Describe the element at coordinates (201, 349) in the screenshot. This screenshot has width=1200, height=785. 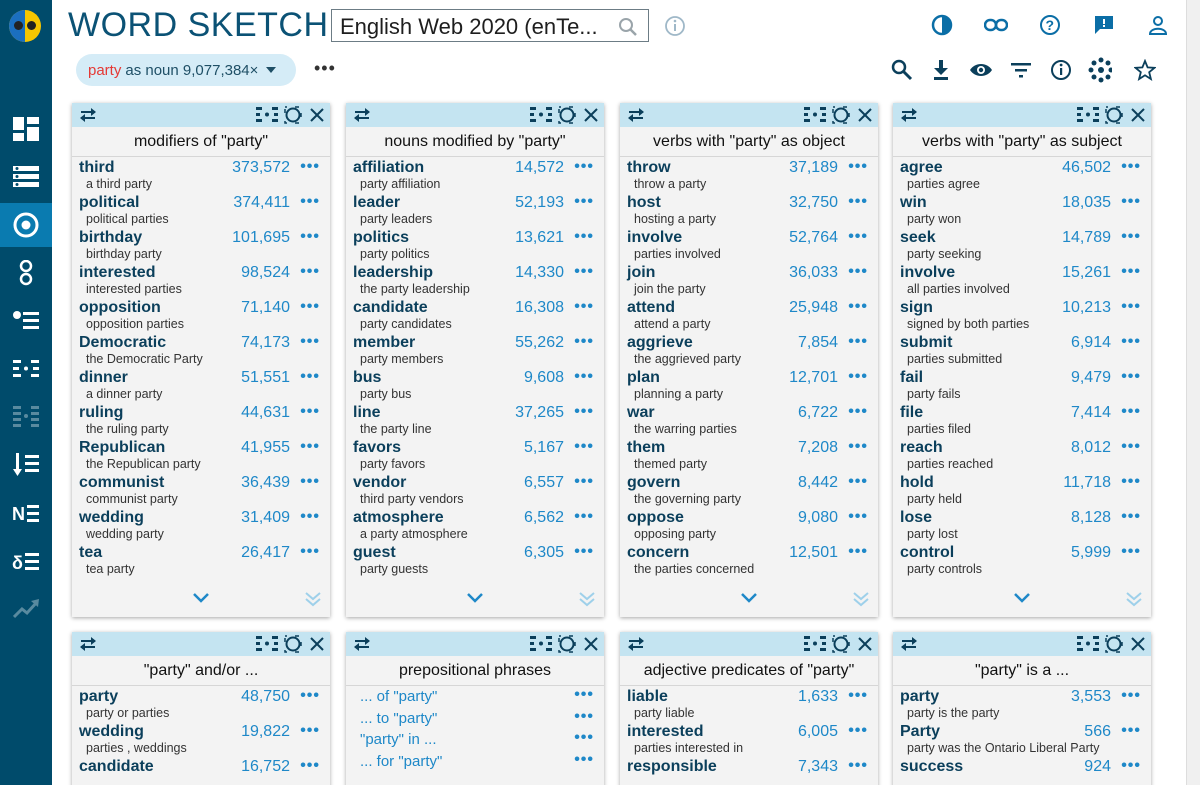
I see `collocation-row: Democratic 74,173 ••• the Democratic Party` at that location.